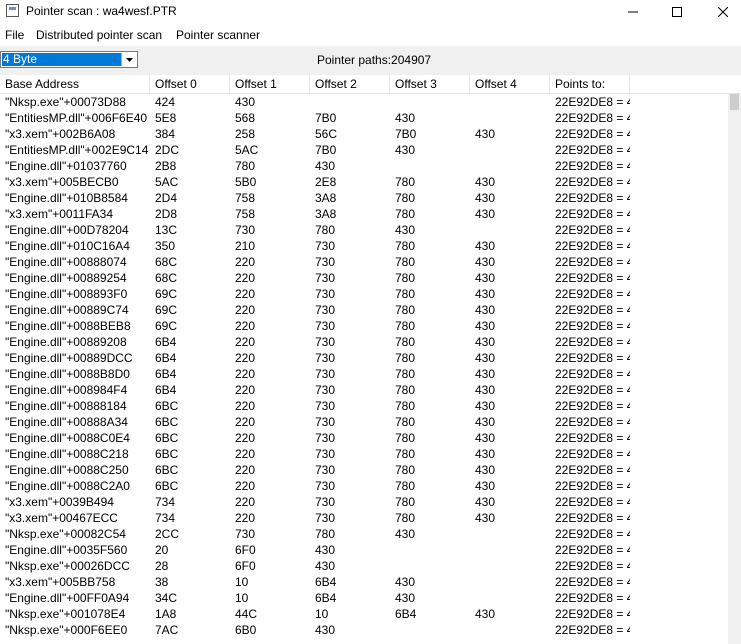 The image size is (741, 644). Describe the element at coordinates (218, 35) in the screenshot. I see `menu-pointer-scanner: Pointer scanner` at that location.